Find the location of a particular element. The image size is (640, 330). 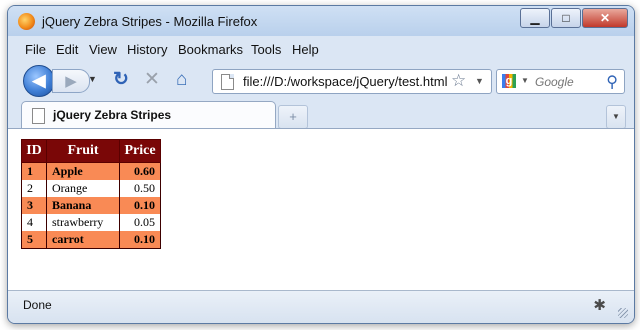

cell-id: 5 is located at coordinates (34, 240).